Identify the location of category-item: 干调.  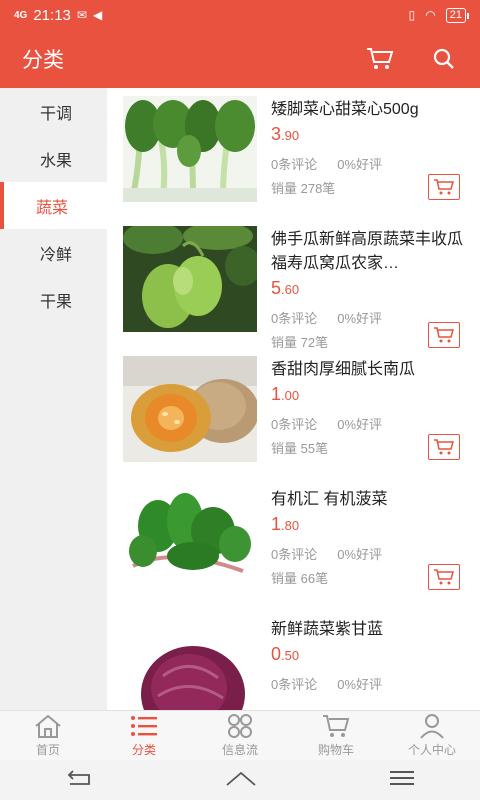
(53, 111).